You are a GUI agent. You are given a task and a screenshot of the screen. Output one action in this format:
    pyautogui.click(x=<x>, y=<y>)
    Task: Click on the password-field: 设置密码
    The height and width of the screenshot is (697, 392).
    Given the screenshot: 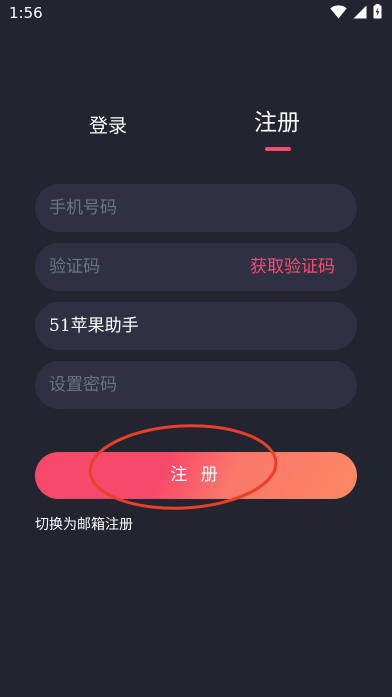 What is the action you would take?
    pyautogui.click(x=196, y=385)
    